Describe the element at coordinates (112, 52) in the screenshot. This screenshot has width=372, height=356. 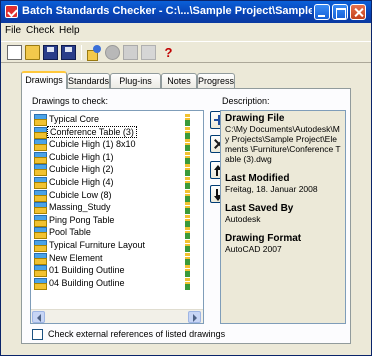
I see `stop-icon` at that location.